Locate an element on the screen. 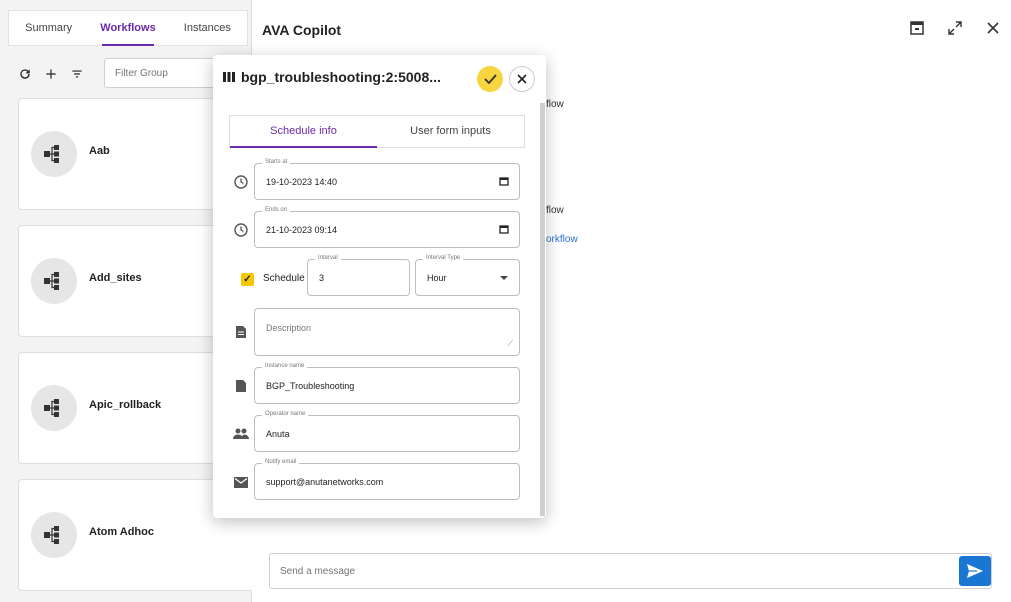 The height and width of the screenshot is (602, 1011). plus-icon is located at coordinates (51, 74).